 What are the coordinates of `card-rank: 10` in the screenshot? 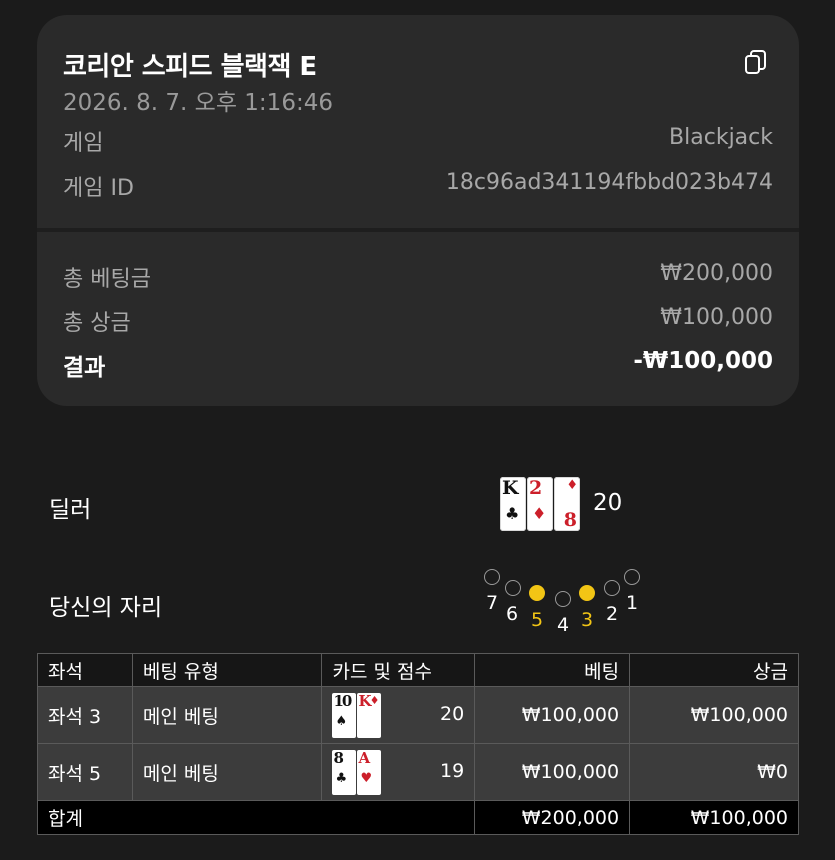 It's located at (342, 701).